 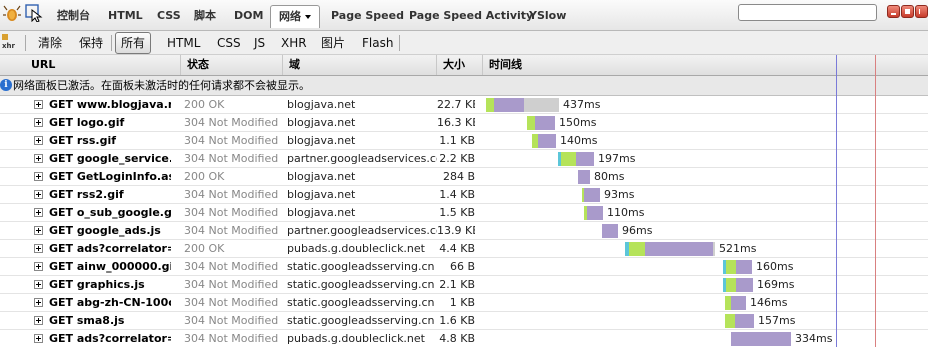 What do you see at coordinates (457, 338) in the screenshot?
I see `request-size: 4.8 KB` at bounding box center [457, 338].